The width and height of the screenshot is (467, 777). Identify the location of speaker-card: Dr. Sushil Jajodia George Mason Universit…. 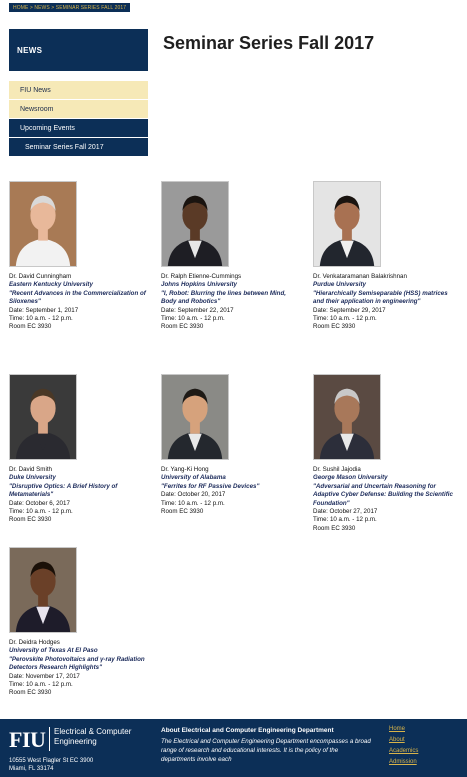
(383, 453).